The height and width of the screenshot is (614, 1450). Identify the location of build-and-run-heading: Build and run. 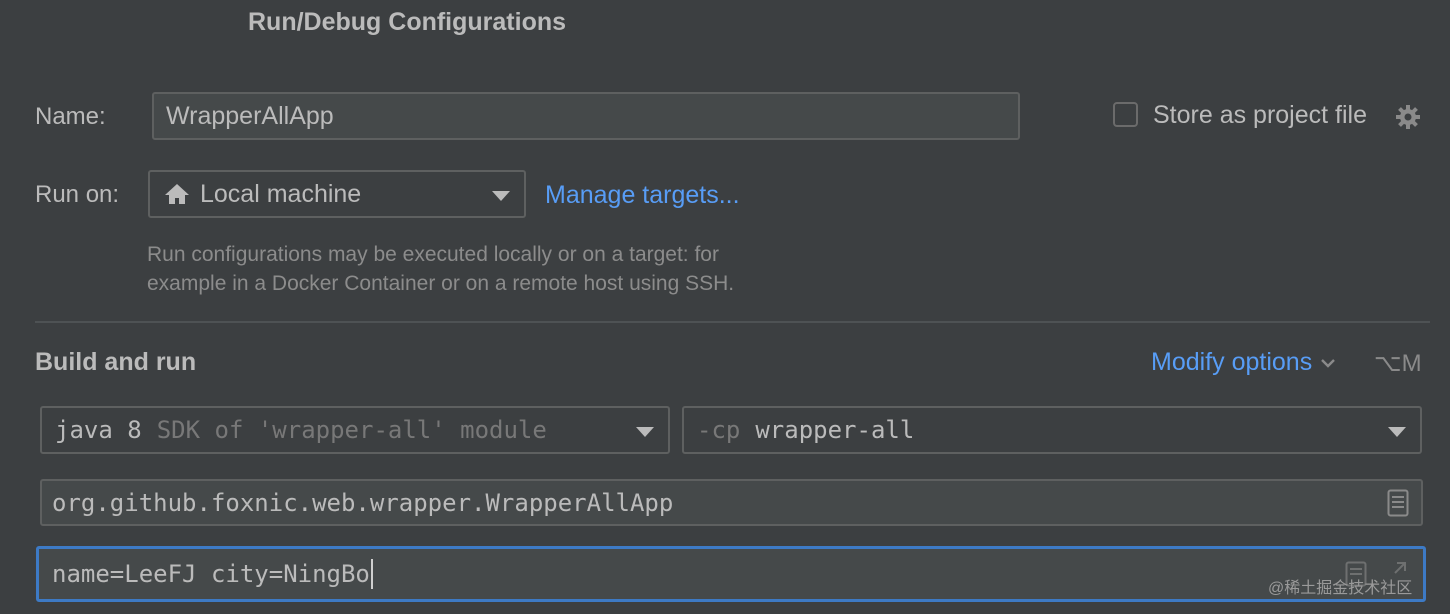
(116, 362).